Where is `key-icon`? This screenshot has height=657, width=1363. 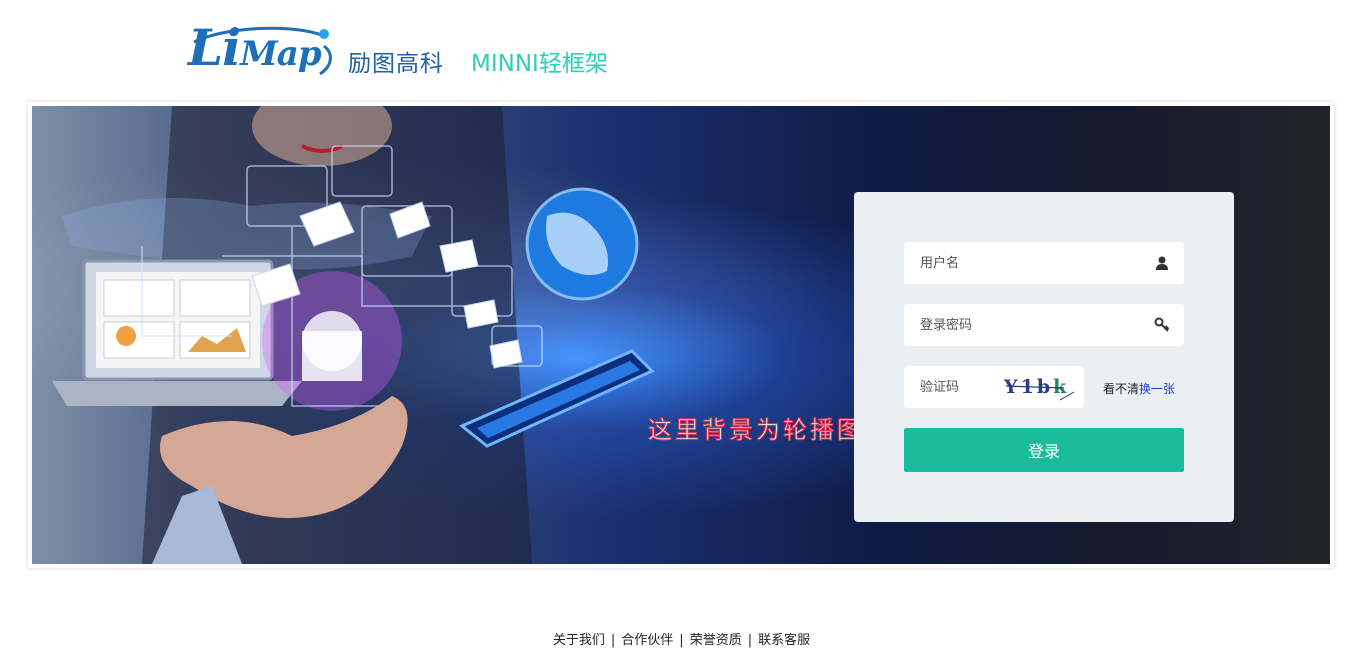
key-icon is located at coordinates (1162, 324).